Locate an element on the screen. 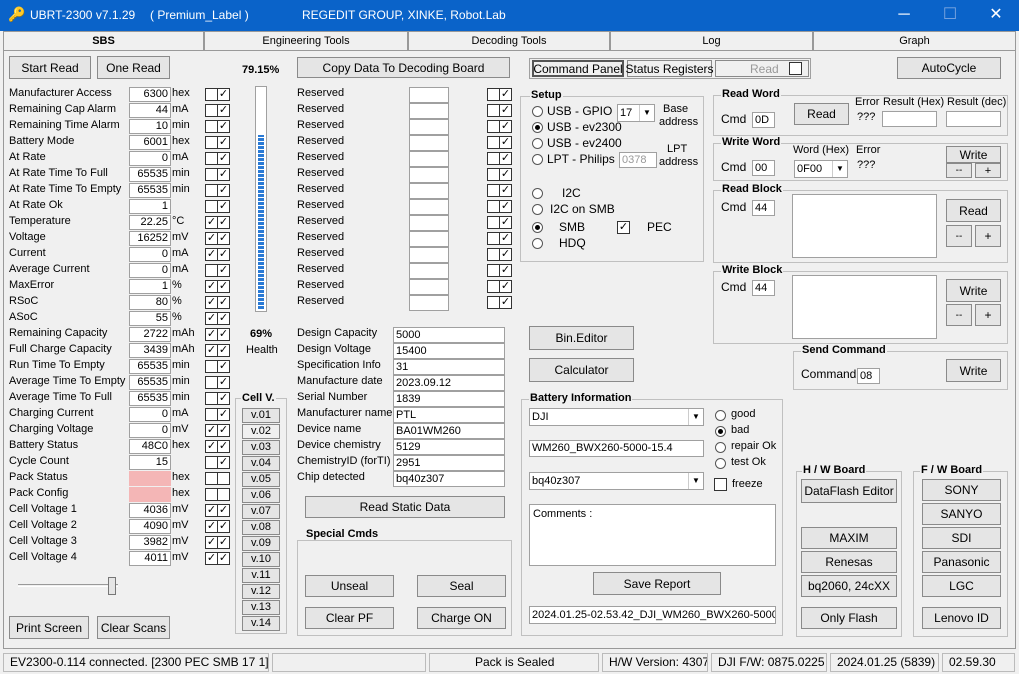 The height and width of the screenshot is (674, 1019). ww-minus-button: -- is located at coordinates (959, 170).